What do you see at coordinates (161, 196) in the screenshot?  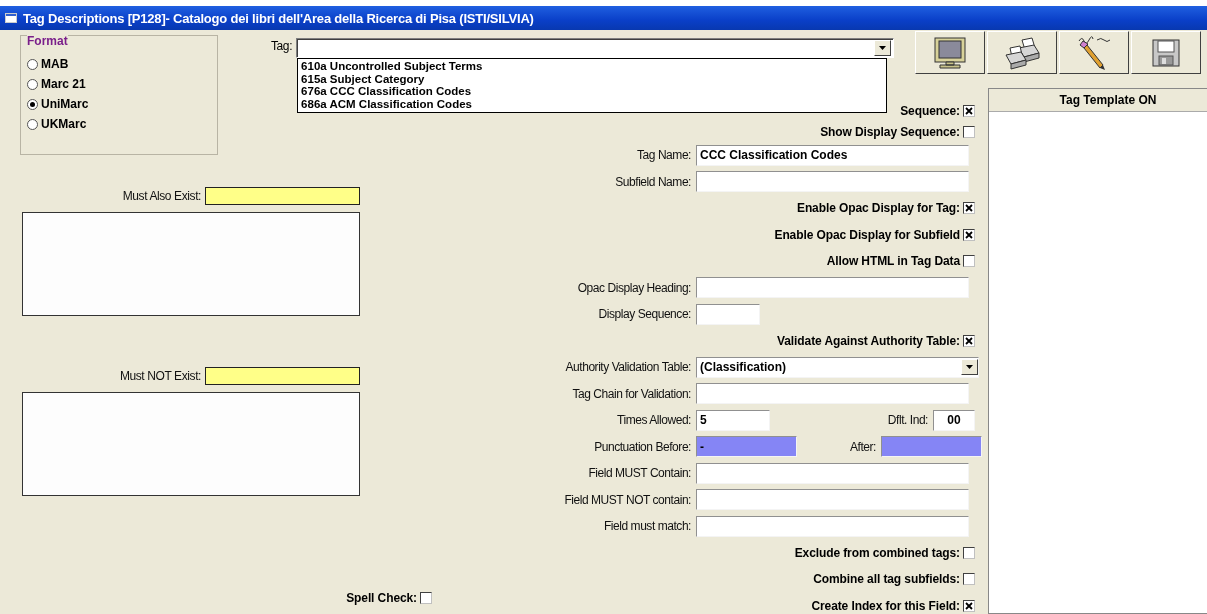 I see `field-label: Must Also Exist:` at bounding box center [161, 196].